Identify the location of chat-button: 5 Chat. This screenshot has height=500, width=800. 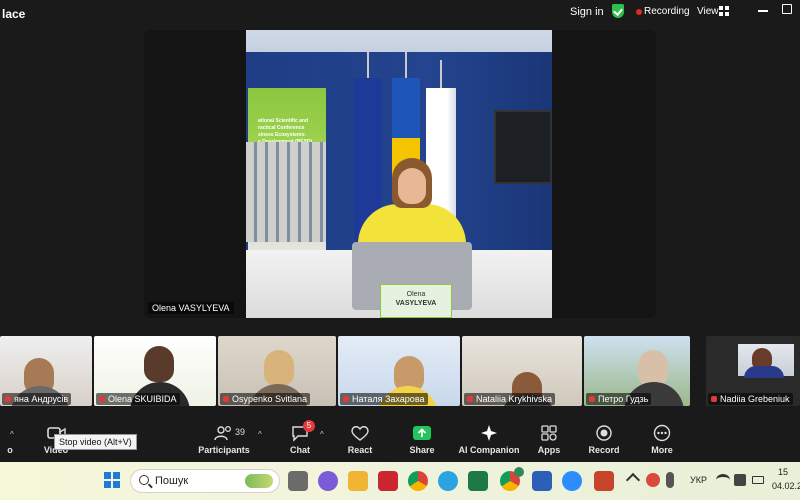
(300, 437).